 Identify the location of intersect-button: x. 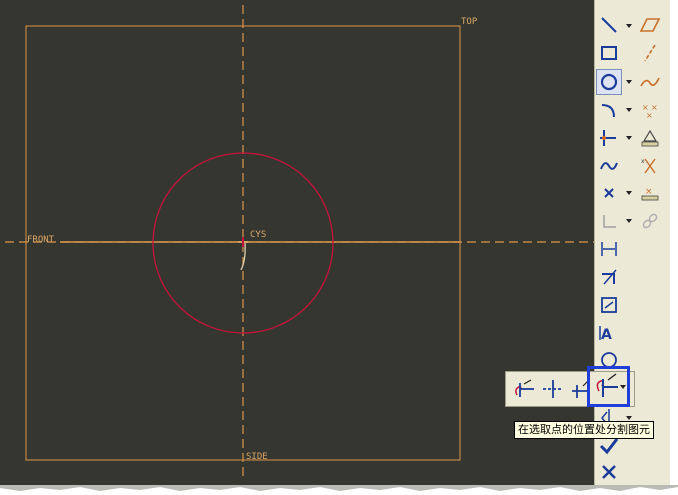
(650, 166).